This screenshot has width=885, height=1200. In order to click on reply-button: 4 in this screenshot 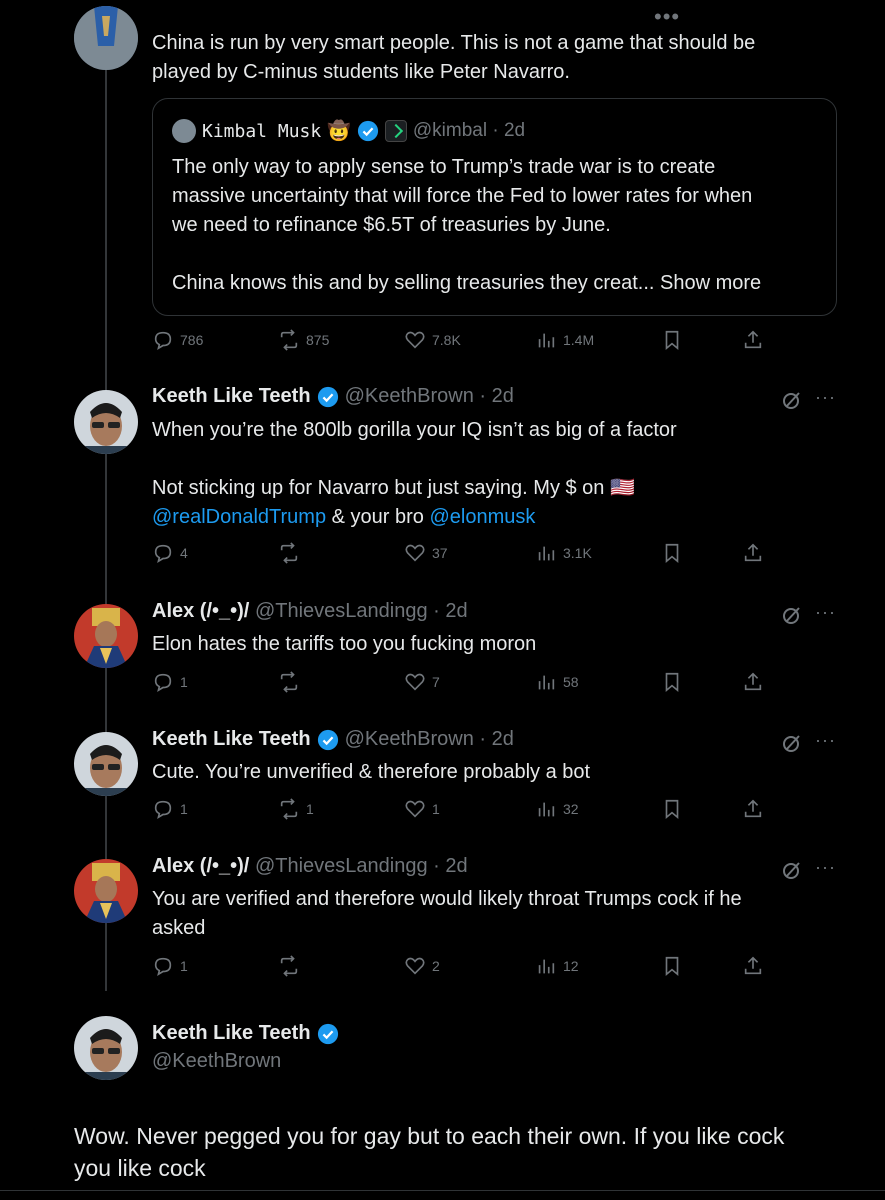, I will do `click(170, 553)`.